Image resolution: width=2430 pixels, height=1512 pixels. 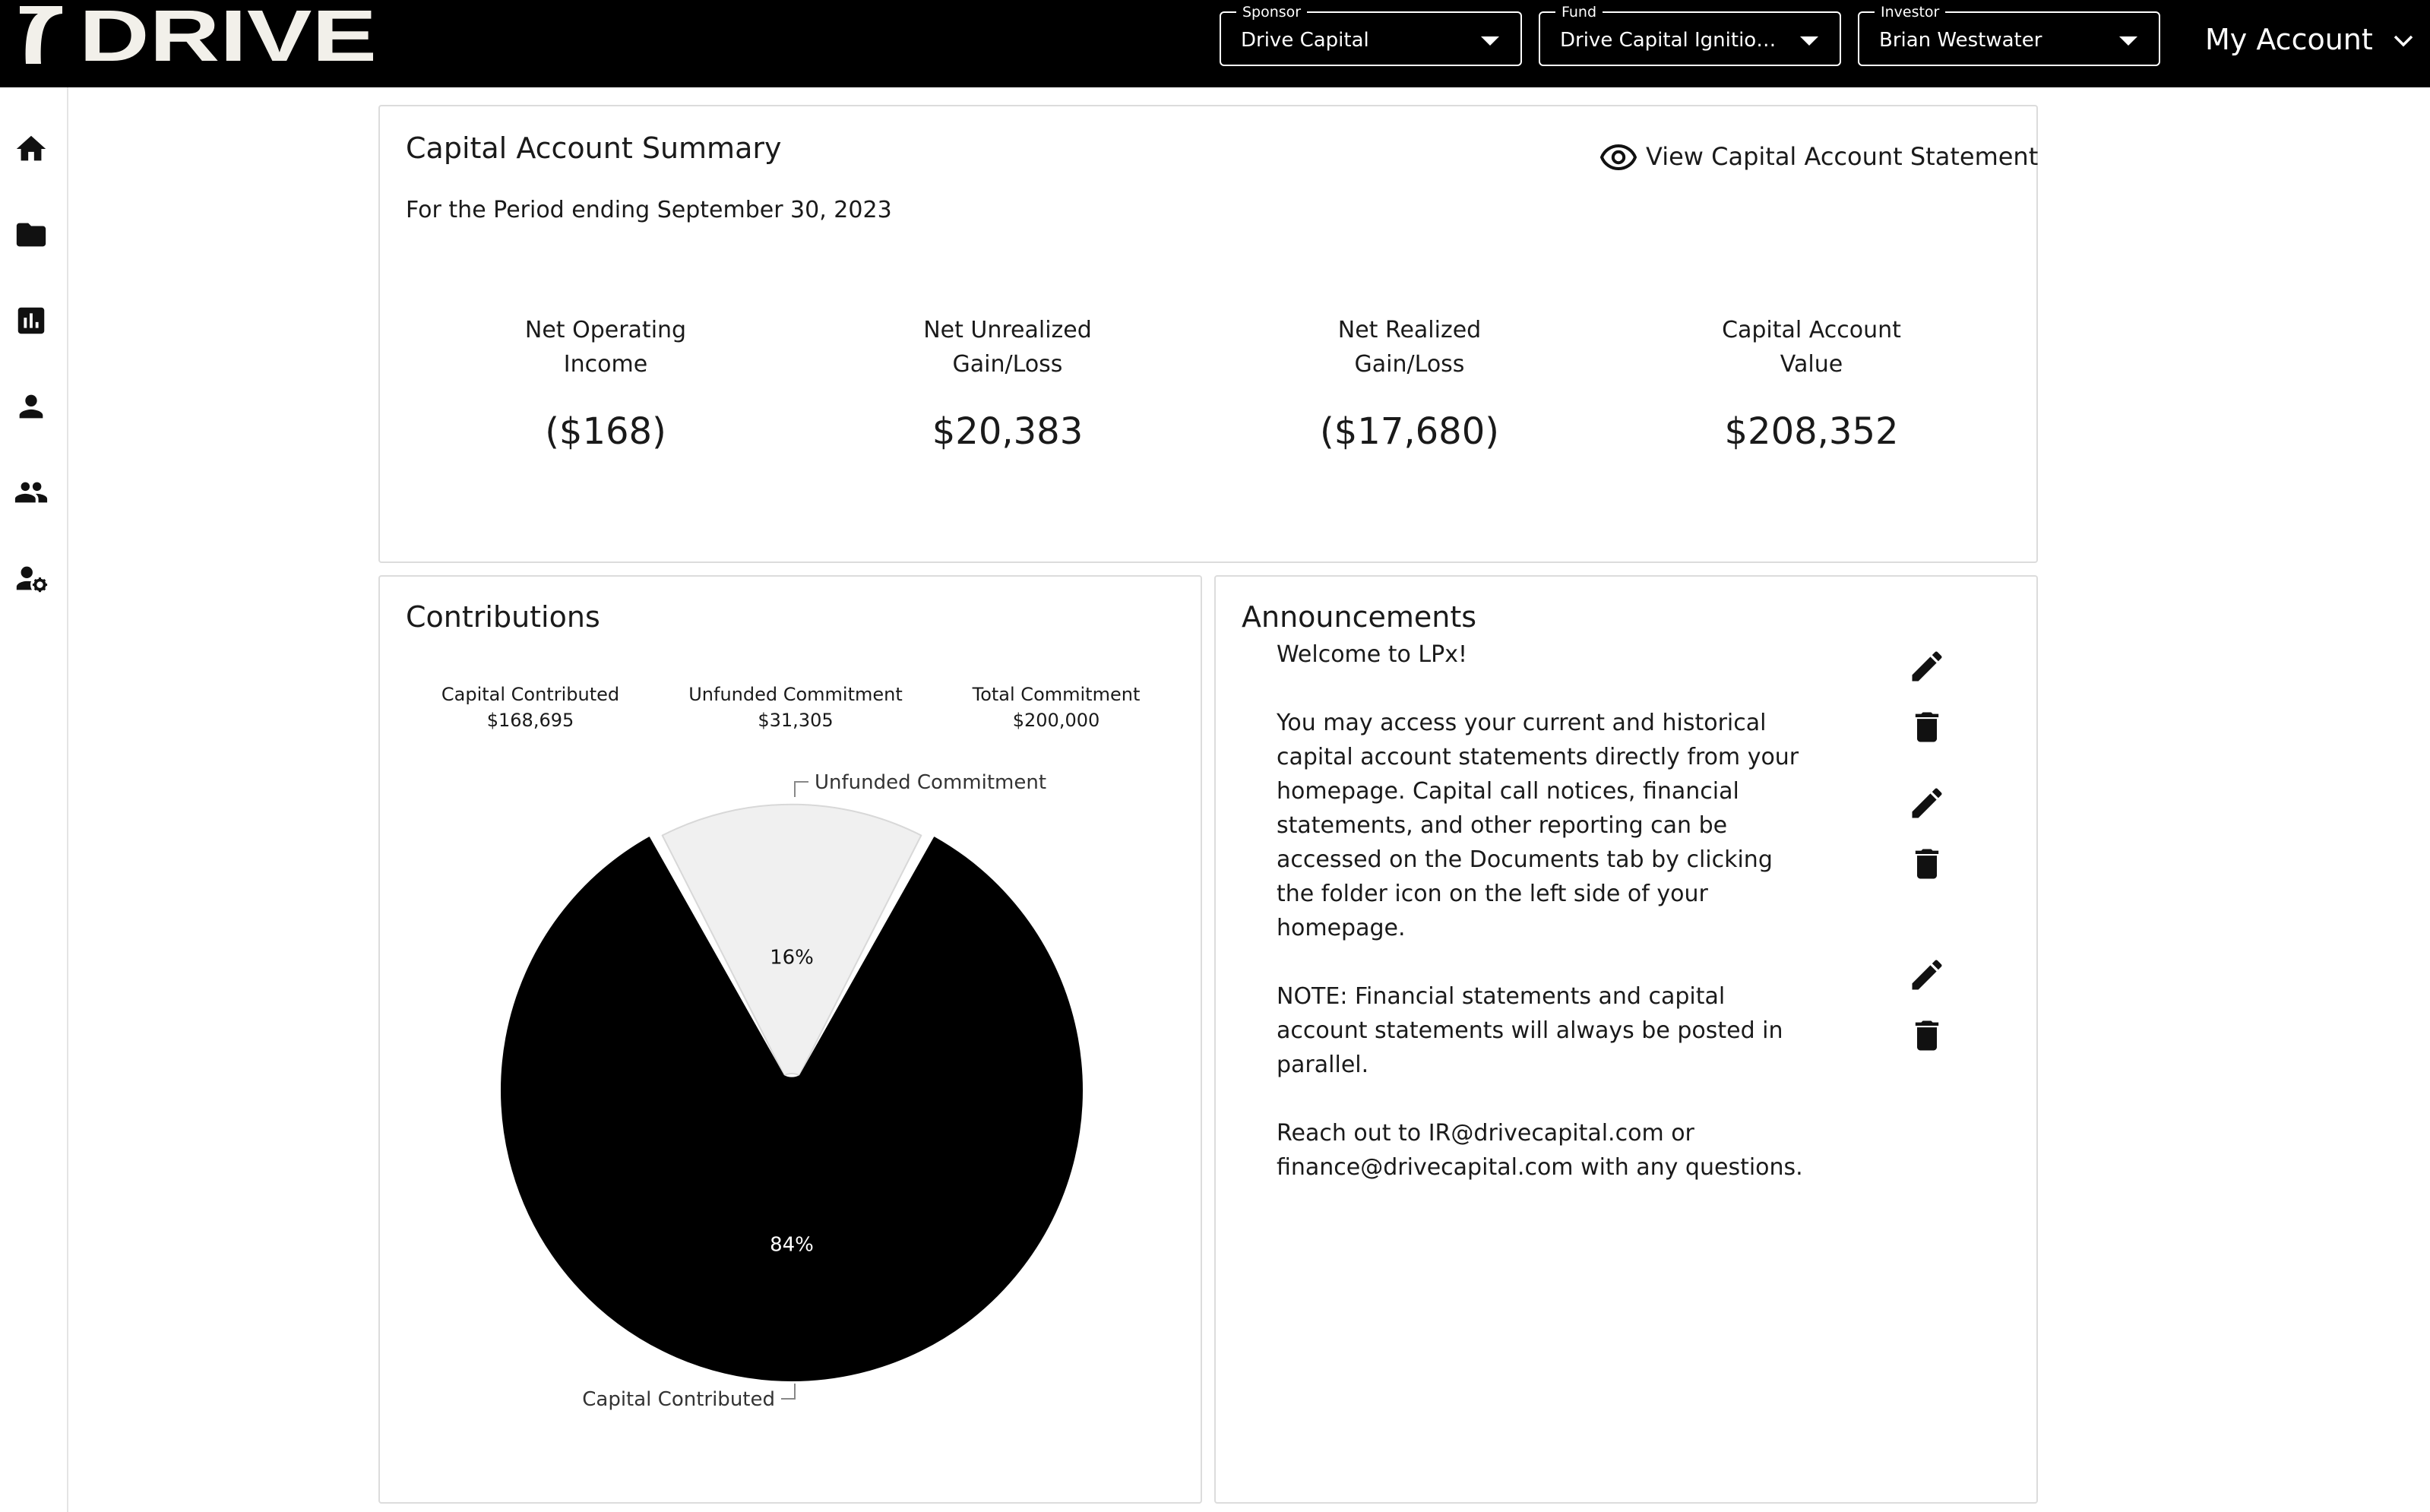 What do you see at coordinates (1618, 157) in the screenshot?
I see `eye-icon` at bounding box center [1618, 157].